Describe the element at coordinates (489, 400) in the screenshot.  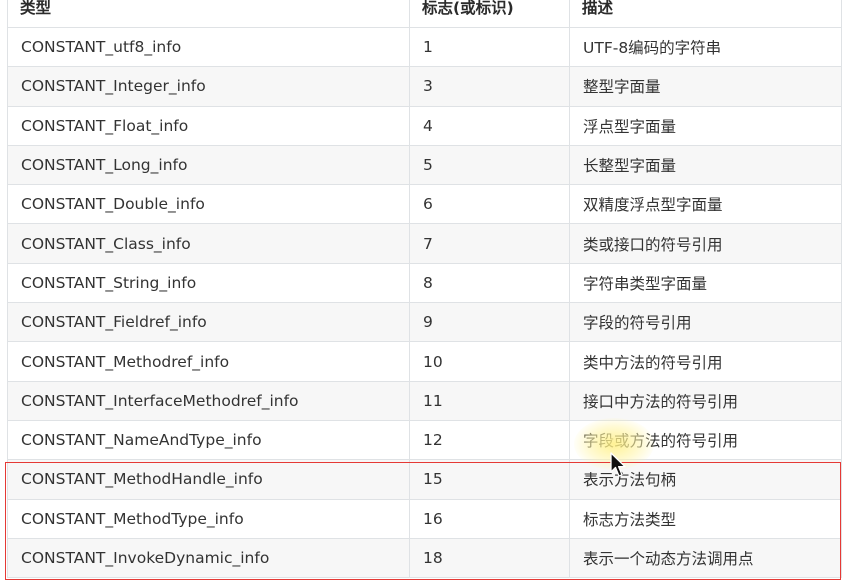
I see `cell-tag: 11` at that location.